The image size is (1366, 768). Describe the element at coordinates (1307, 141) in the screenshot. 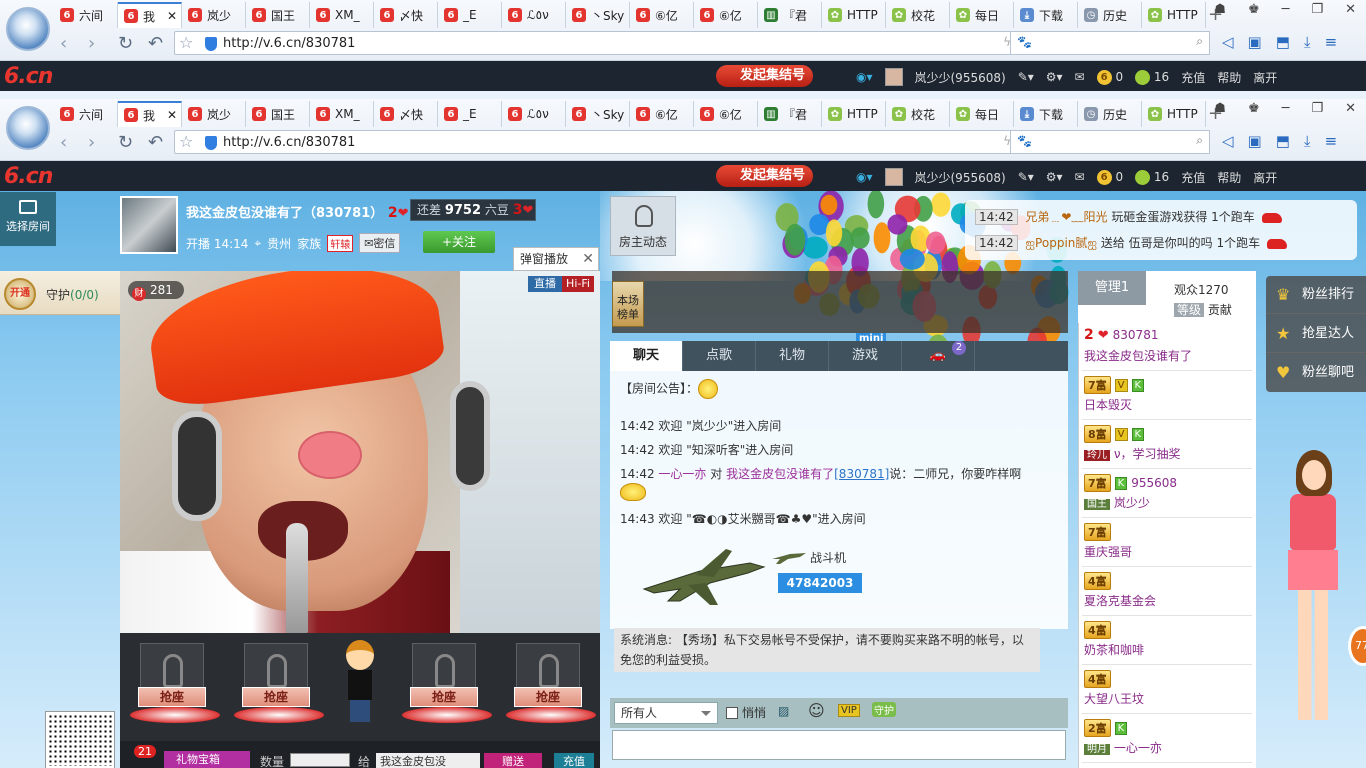

I see `download-icon: ⤓` at that location.